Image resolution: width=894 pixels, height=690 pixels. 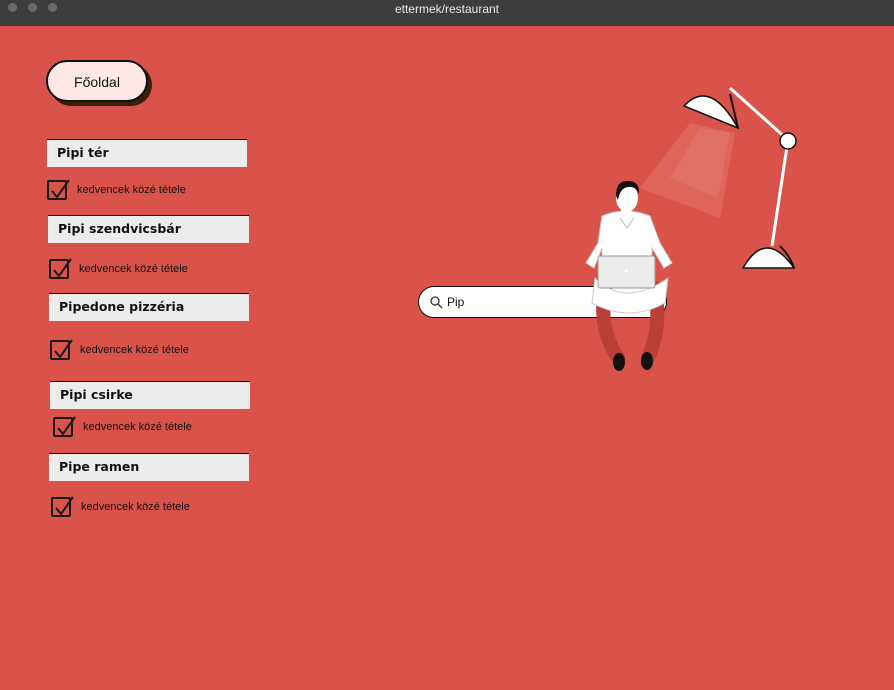 I want to click on window-title: ettermek/restaurant, so click(x=447, y=9).